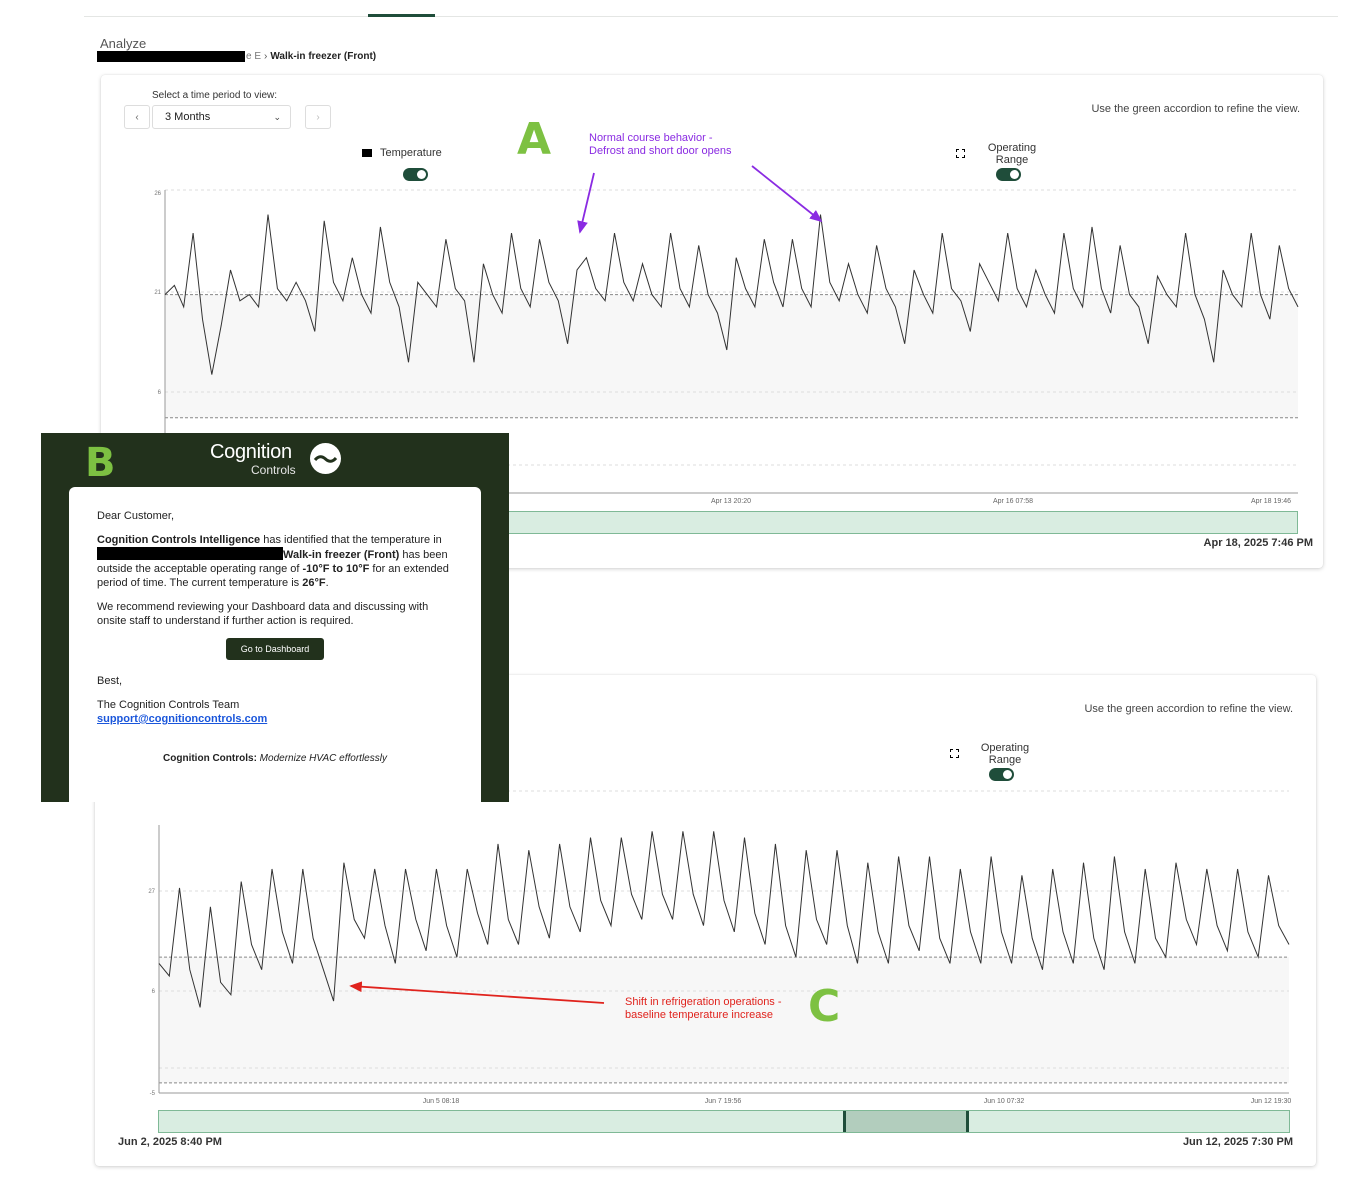 The image size is (1362, 1188). What do you see at coordinates (1271, 501) in the screenshot?
I see `x-tick-label: Apr 18 19:46` at bounding box center [1271, 501].